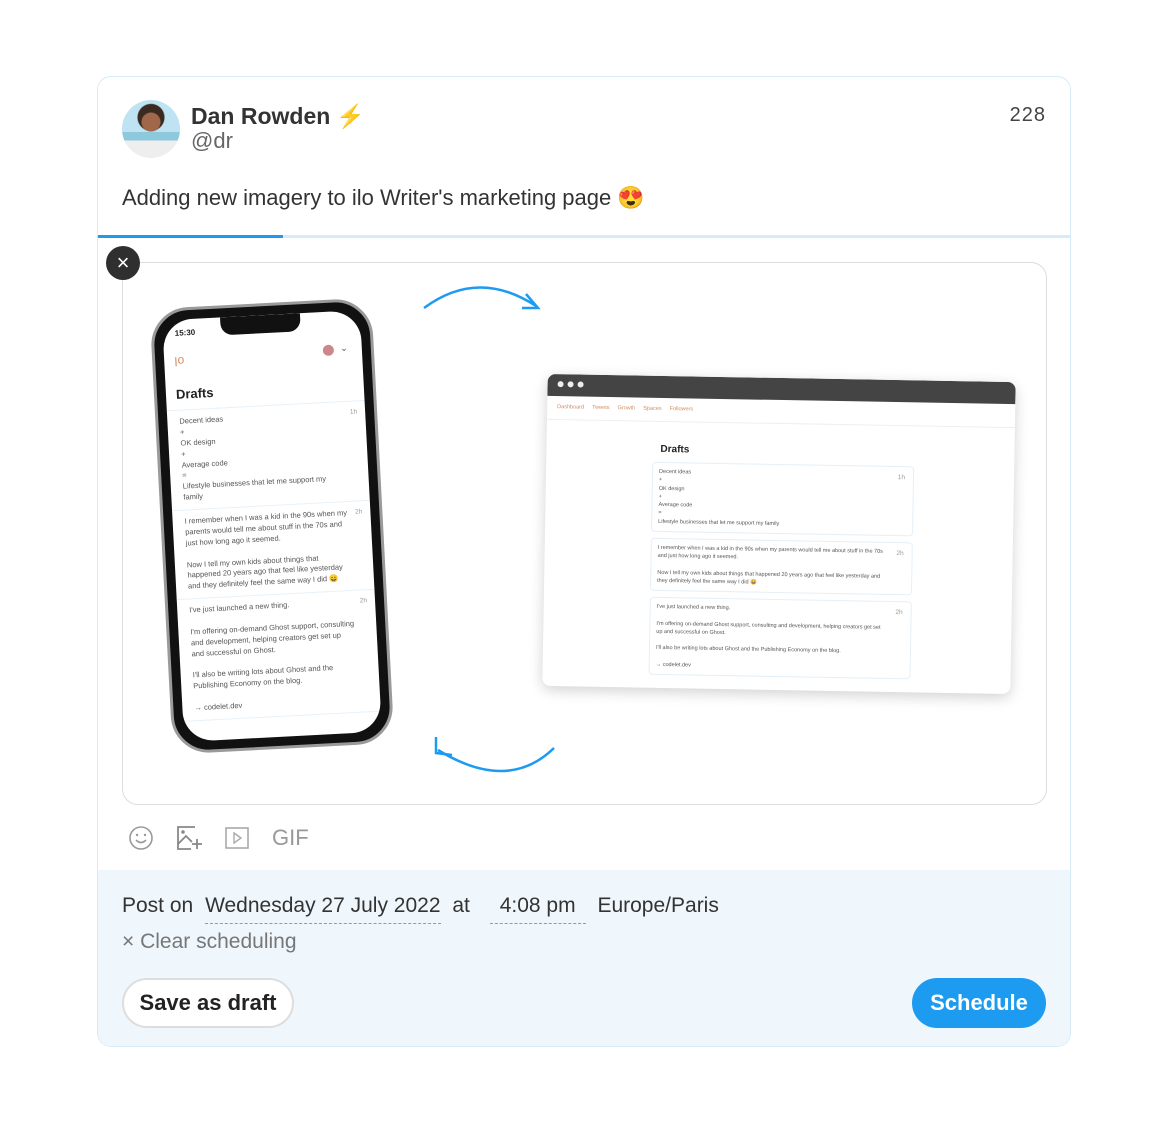  What do you see at coordinates (584, 236) in the screenshot?
I see `character-progress-bar` at bounding box center [584, 236].